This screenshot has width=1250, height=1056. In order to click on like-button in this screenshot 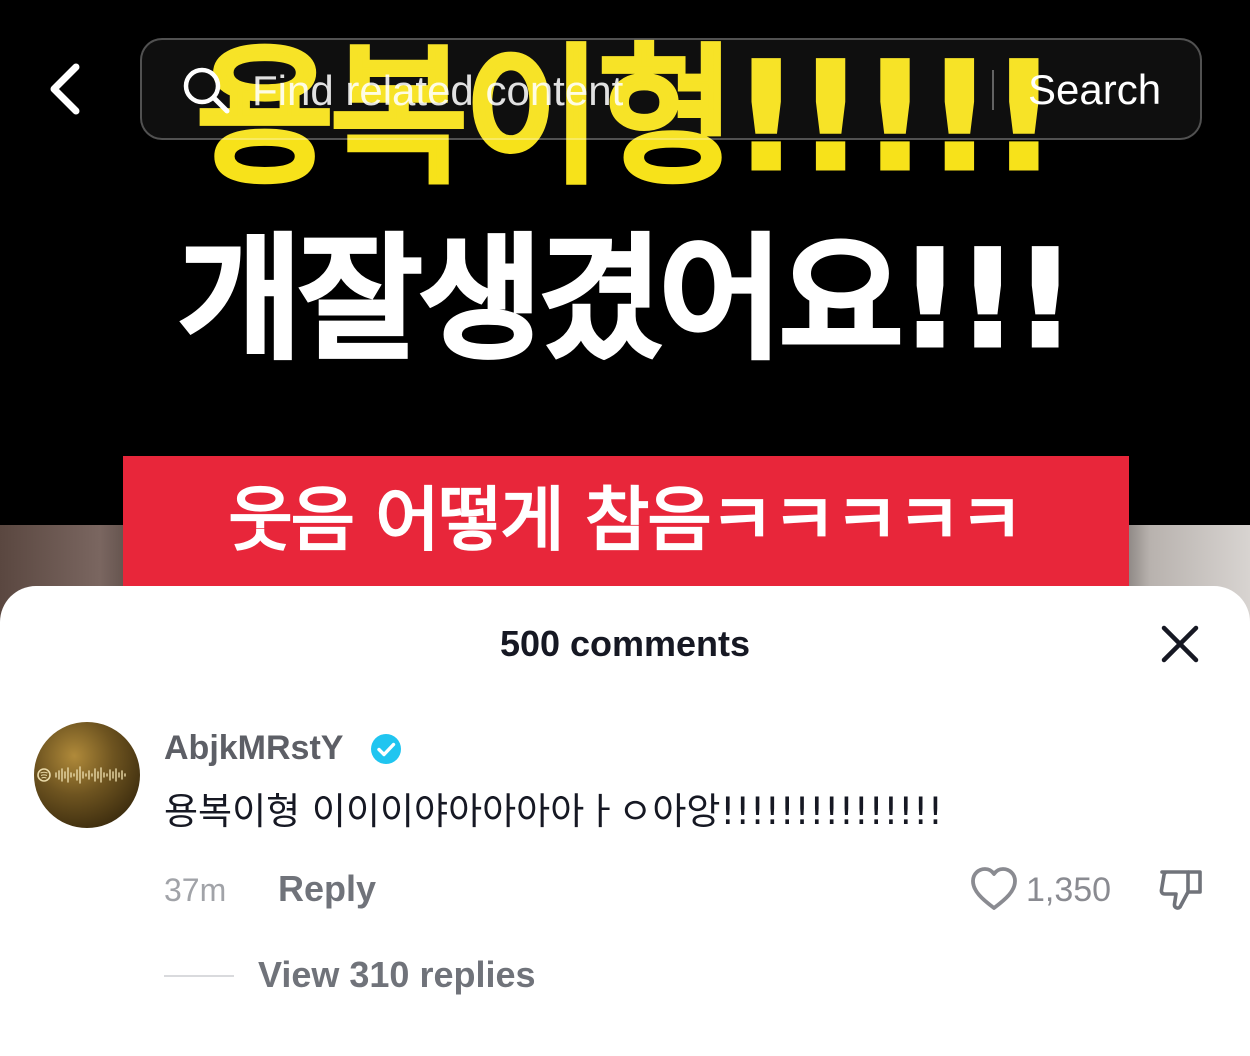, I will do `click(994, 889)`.